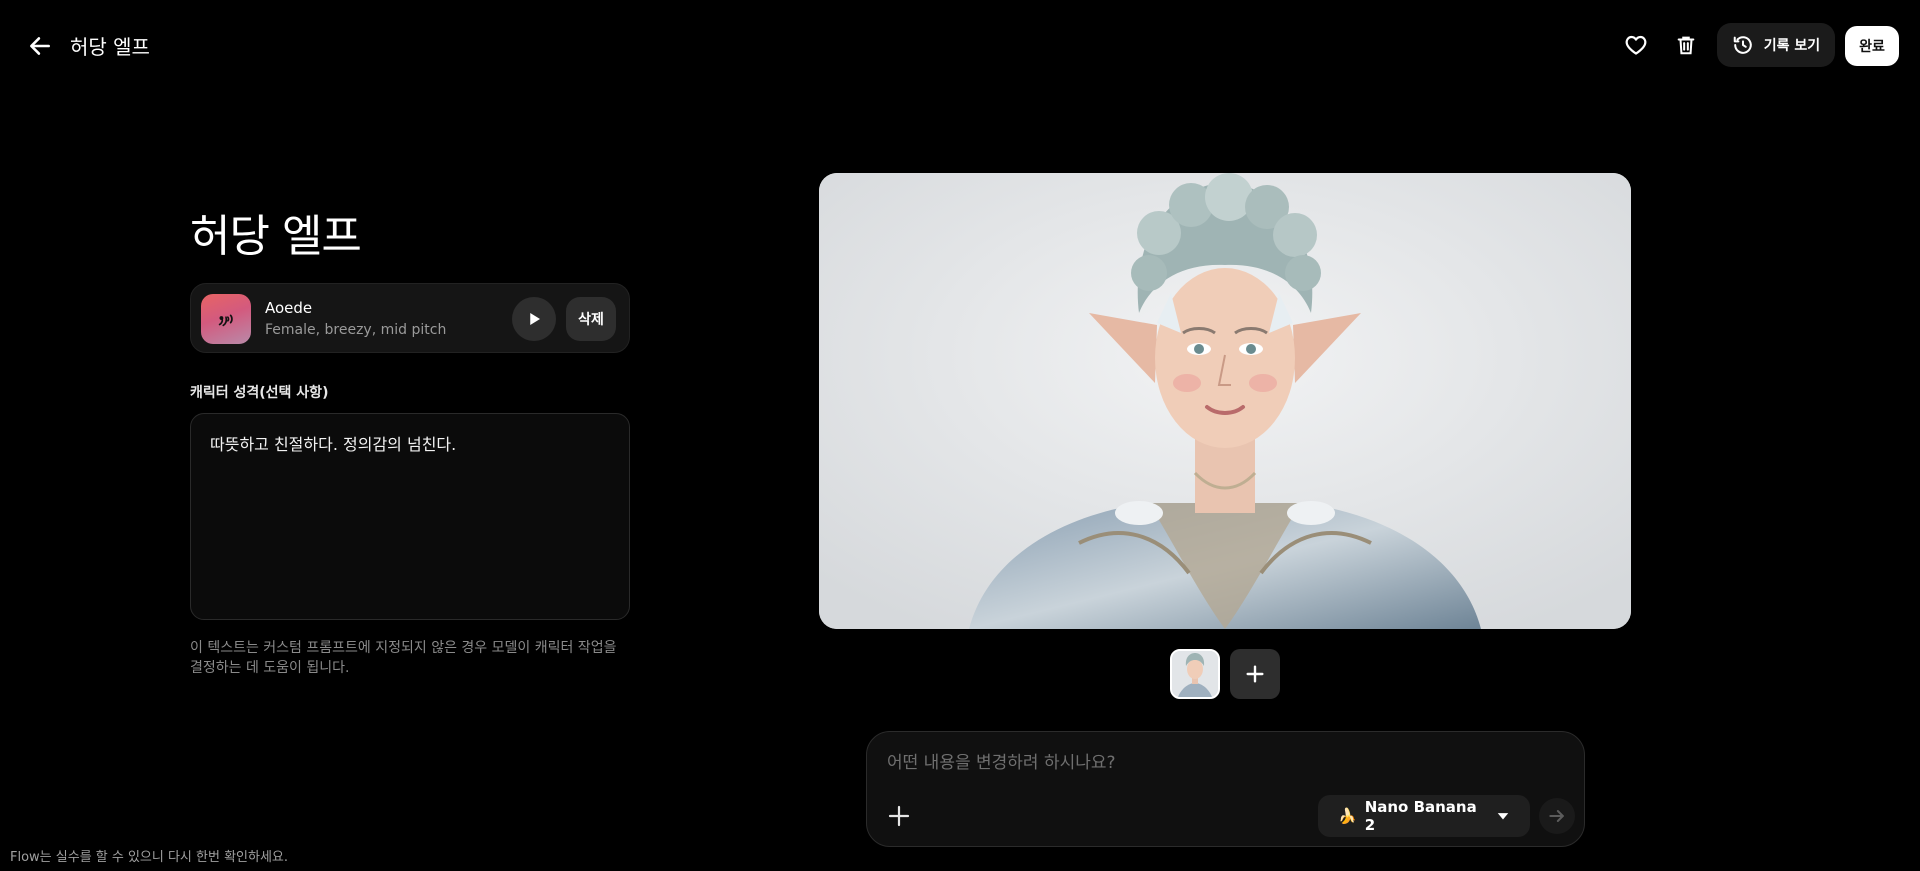 The image size is (1920, 871). What do you see at coordinates (1742, 45) in the screenshot?
I see `history-icon` at bounding box center [1742, 45].